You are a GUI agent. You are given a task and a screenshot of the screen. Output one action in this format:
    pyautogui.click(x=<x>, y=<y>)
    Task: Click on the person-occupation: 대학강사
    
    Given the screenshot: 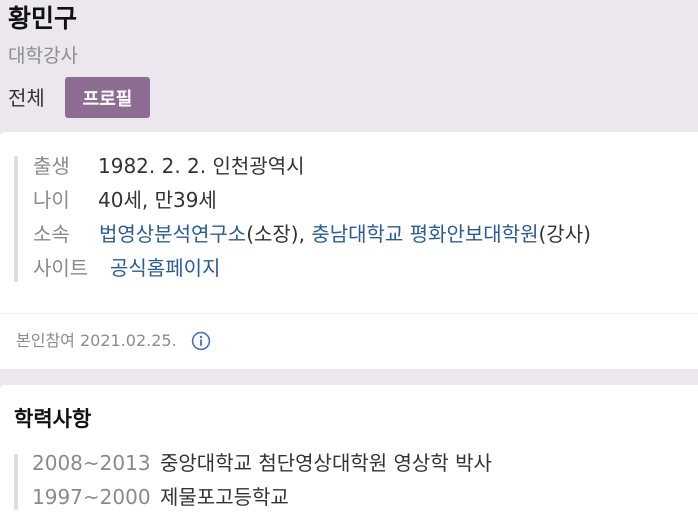 What is the action you would take?
    pyautogui.click(x=43, y=56)
    